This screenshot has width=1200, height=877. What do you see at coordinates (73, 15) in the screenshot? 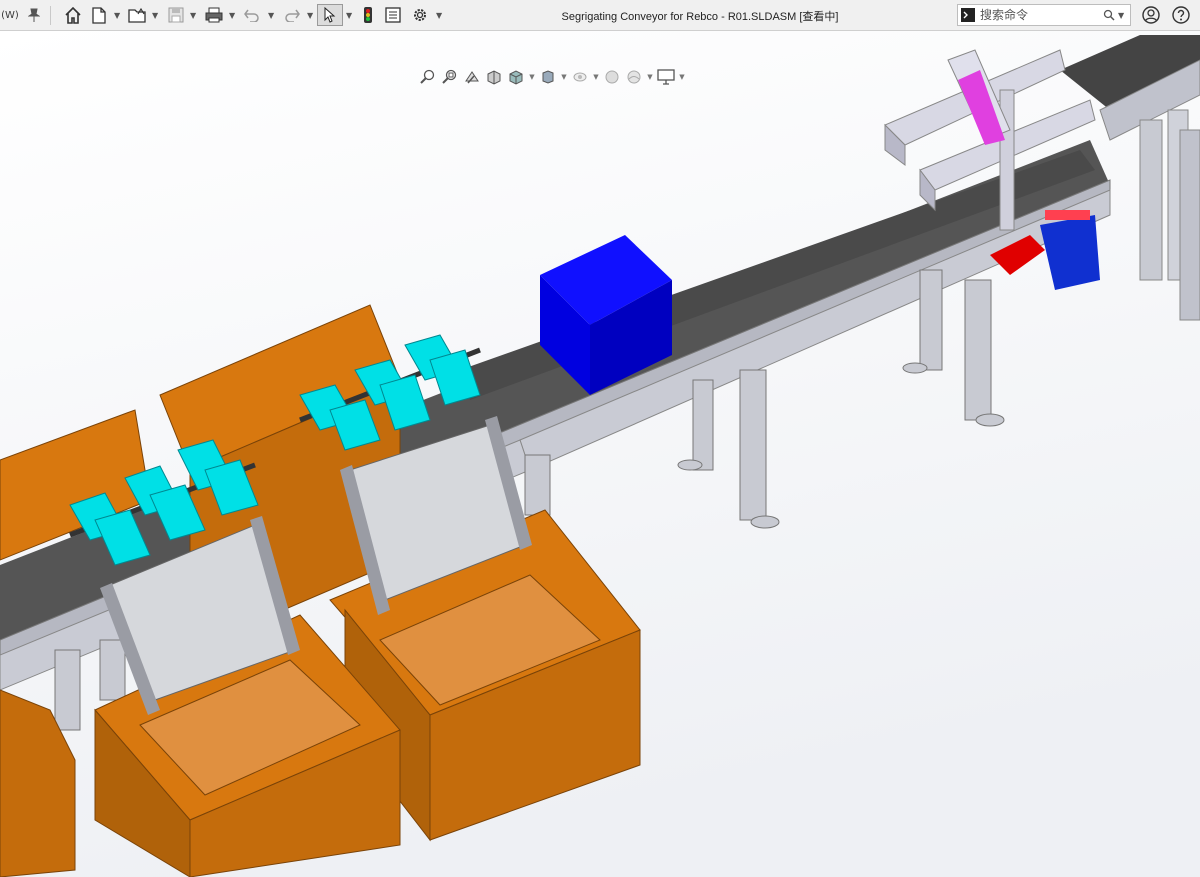
I see `home-icon` at bounding box center [73, 15].